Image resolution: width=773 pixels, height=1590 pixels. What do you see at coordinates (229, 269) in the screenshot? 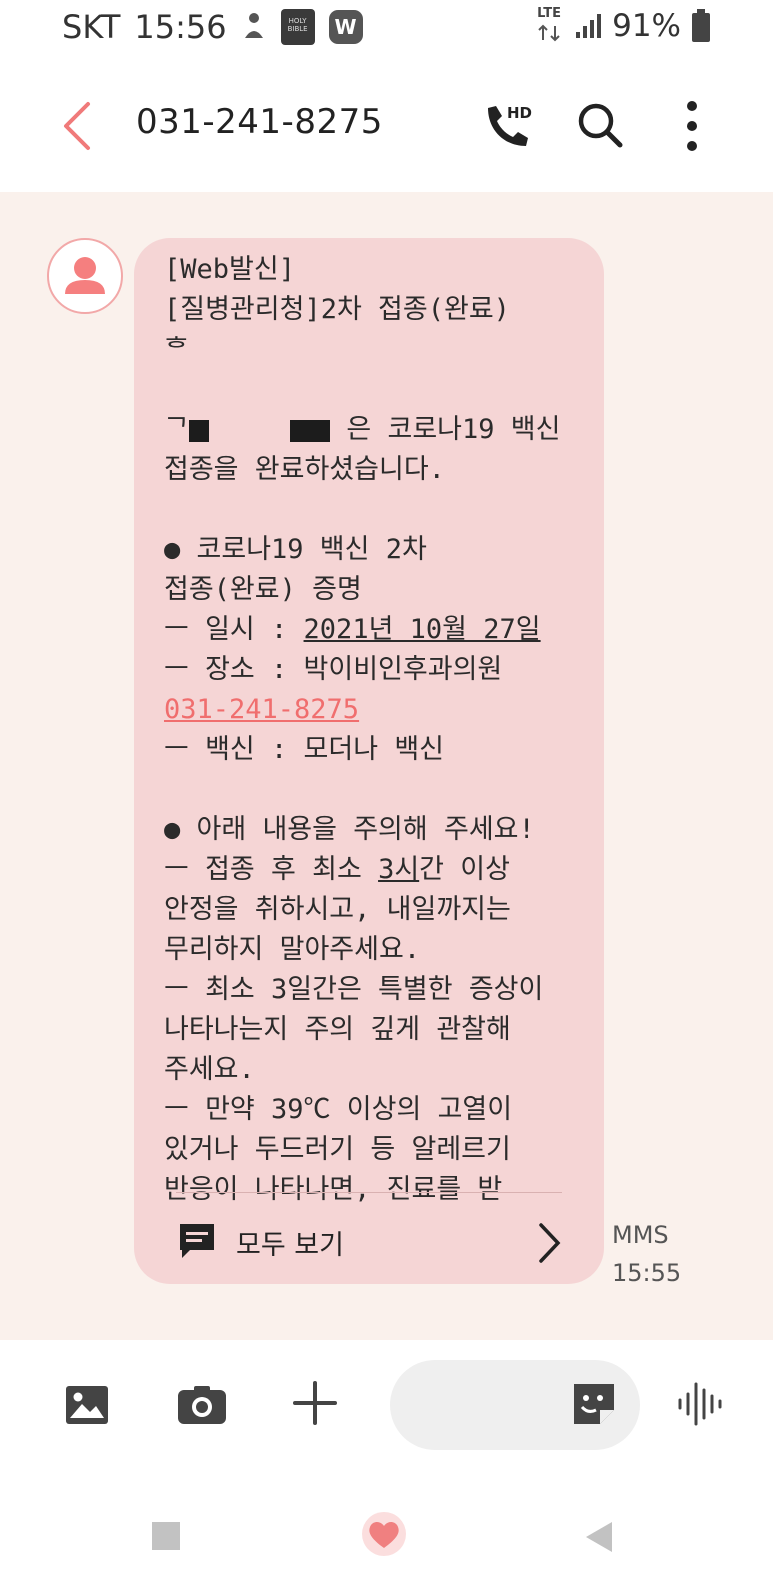
I see `msg-line: [Web발신]` at bounding box center [229, 269].